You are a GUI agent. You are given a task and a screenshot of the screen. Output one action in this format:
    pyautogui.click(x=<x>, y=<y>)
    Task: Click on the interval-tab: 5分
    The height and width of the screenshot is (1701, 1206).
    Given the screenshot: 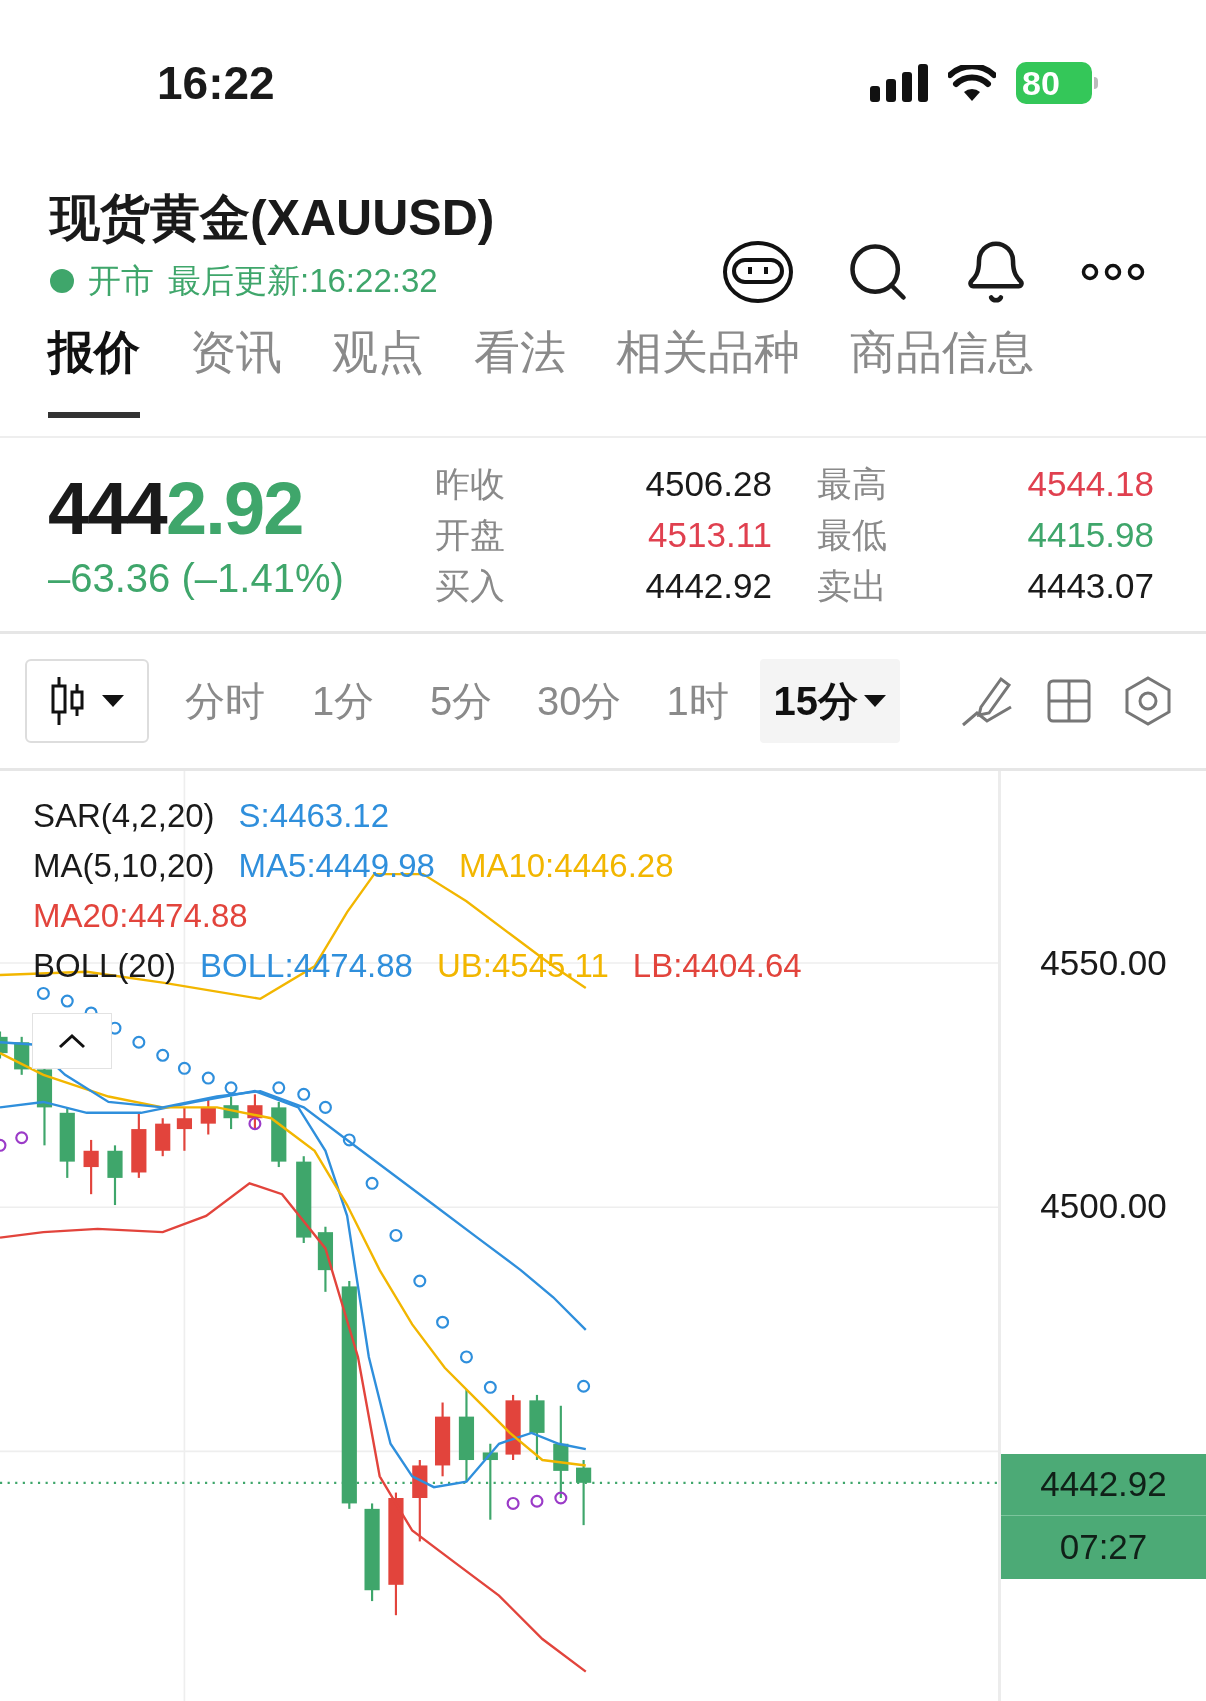 What is the action you would take?
    pyautogui.click(x=461, y=701)
    